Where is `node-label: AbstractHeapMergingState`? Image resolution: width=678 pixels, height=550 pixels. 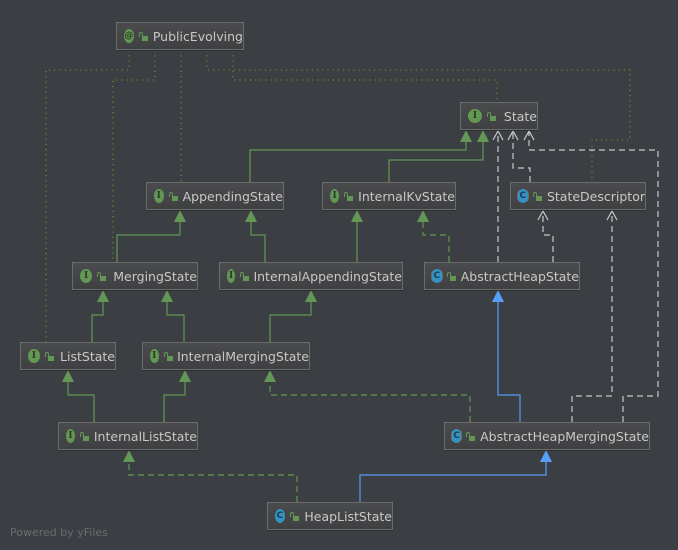 node-label: AbstractHeapMergingState is located at coordinates (564, 436).